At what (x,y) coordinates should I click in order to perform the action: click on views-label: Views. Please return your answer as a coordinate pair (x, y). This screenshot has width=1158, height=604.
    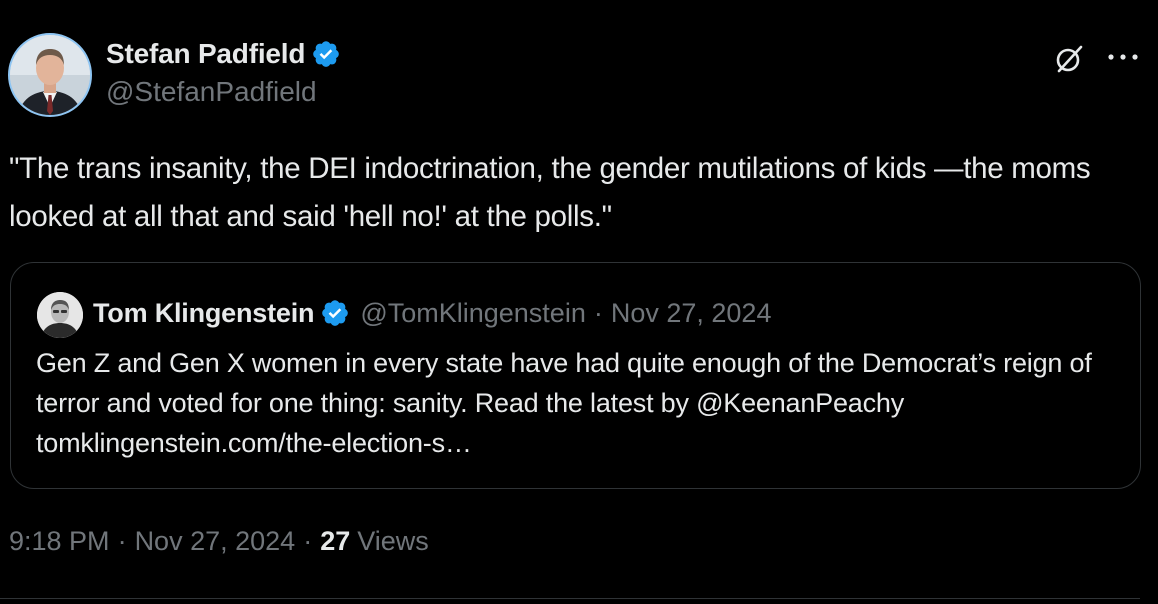
    Looking at the image, I should click on (393, 541).